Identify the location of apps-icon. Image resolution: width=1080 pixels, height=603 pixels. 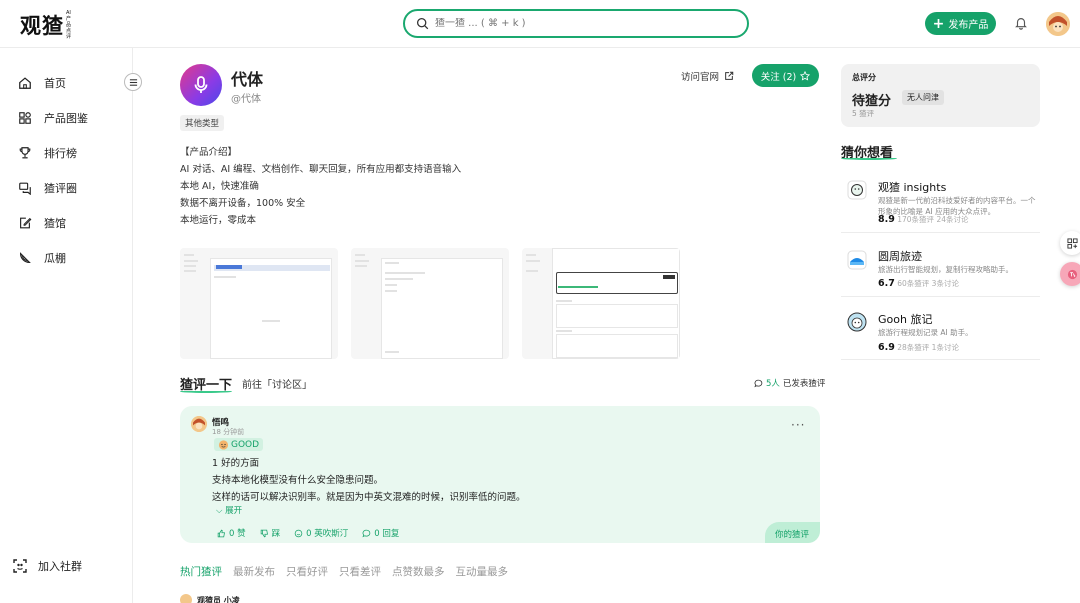
(1072, 243).